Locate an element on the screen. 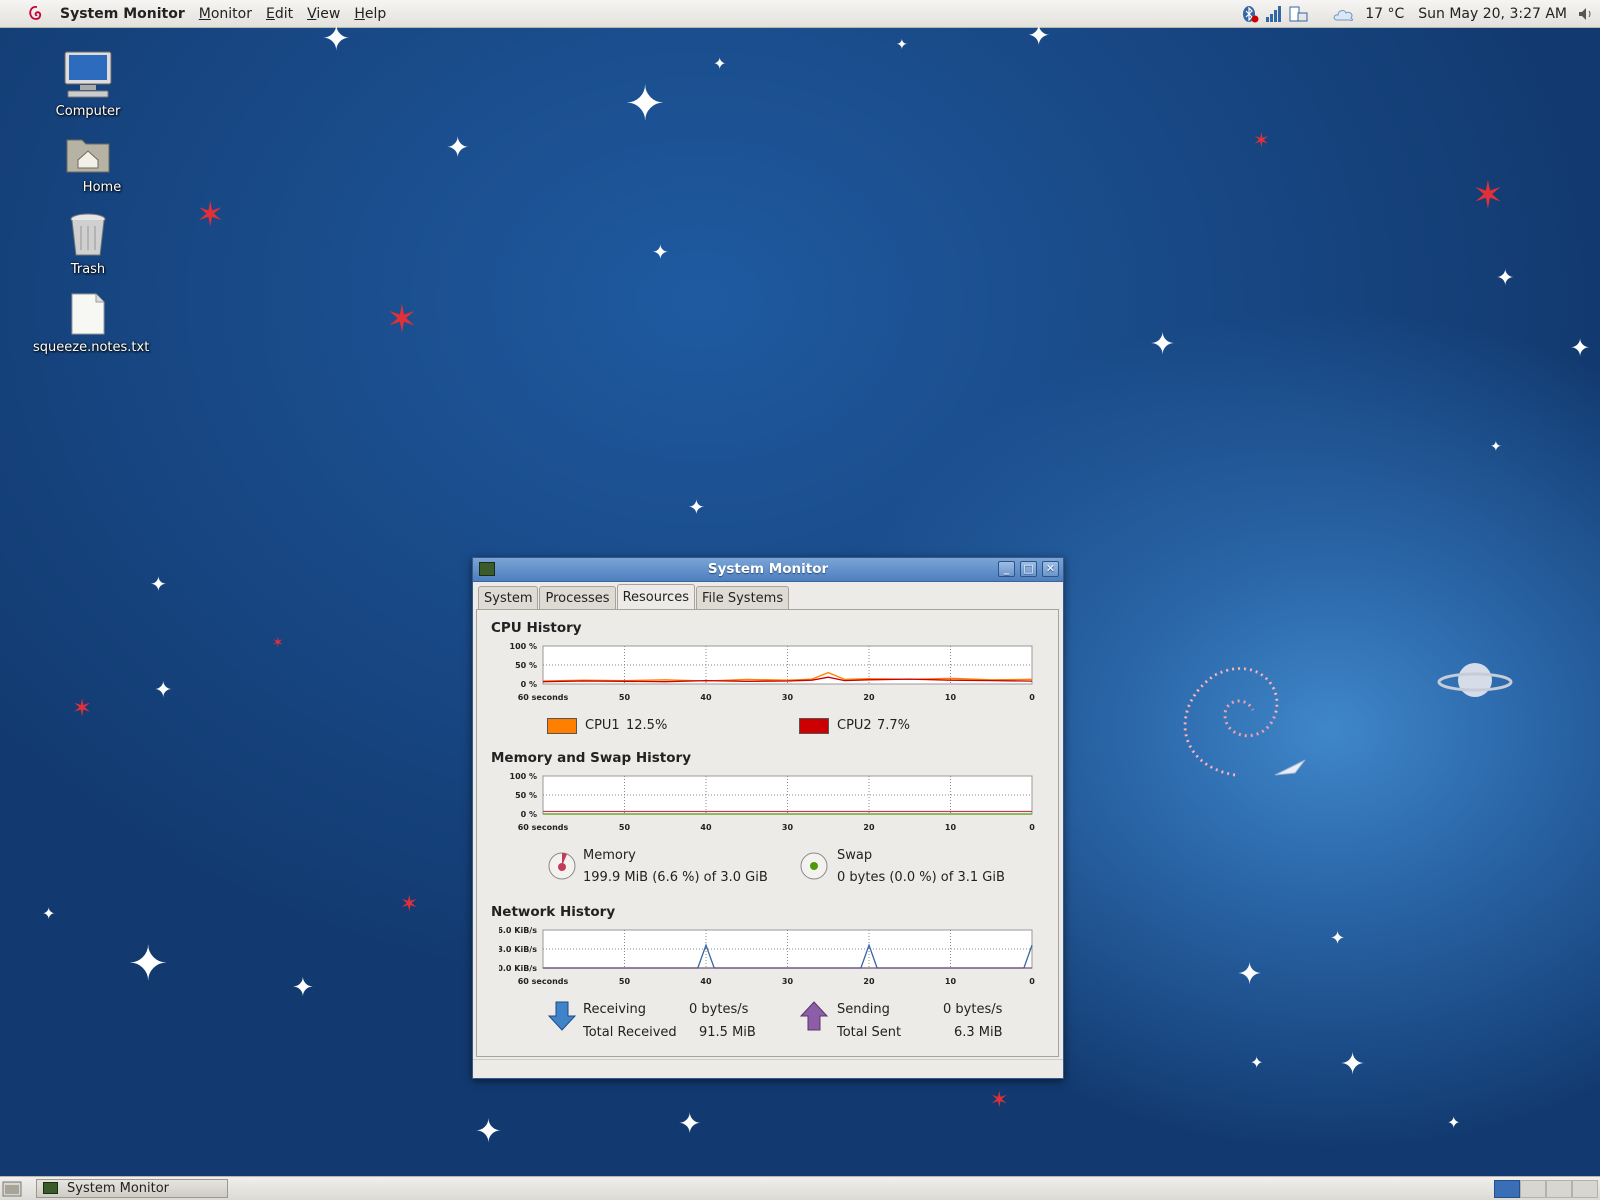 The image size is (1600, 1200). y-tick-label: 6.0 KiB/s is located at coordinates (518, 930).